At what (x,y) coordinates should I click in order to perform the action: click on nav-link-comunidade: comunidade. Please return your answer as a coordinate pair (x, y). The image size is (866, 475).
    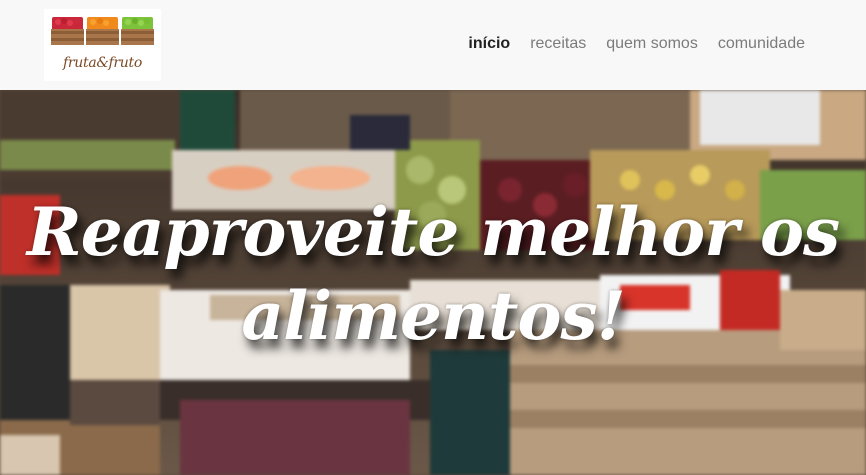
    Looking at the image, I should click on (761, 44).